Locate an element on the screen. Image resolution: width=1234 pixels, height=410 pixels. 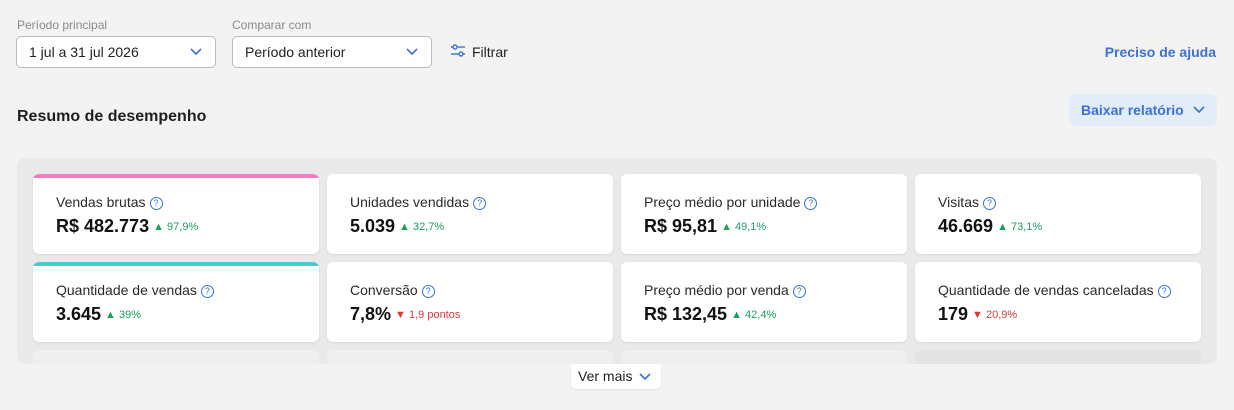
period-select: 1 jul a 31 jul 2026 is located at coordinates (116, 52).